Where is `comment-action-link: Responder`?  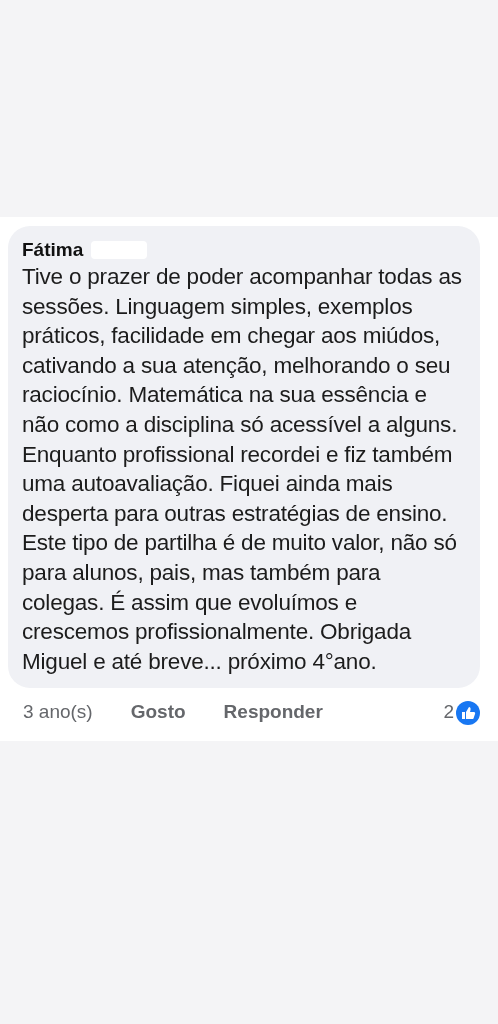 comment-action-link: Responder is located at coordinates (273, 712).